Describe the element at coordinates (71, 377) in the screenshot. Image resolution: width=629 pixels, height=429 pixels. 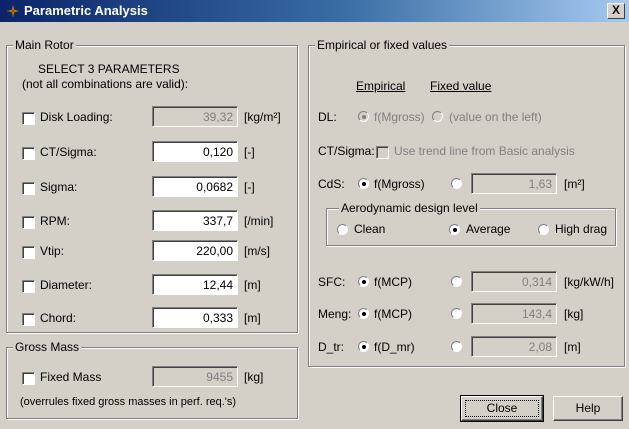
I see `fixed-mass-label: Fixed Mass` at that location.